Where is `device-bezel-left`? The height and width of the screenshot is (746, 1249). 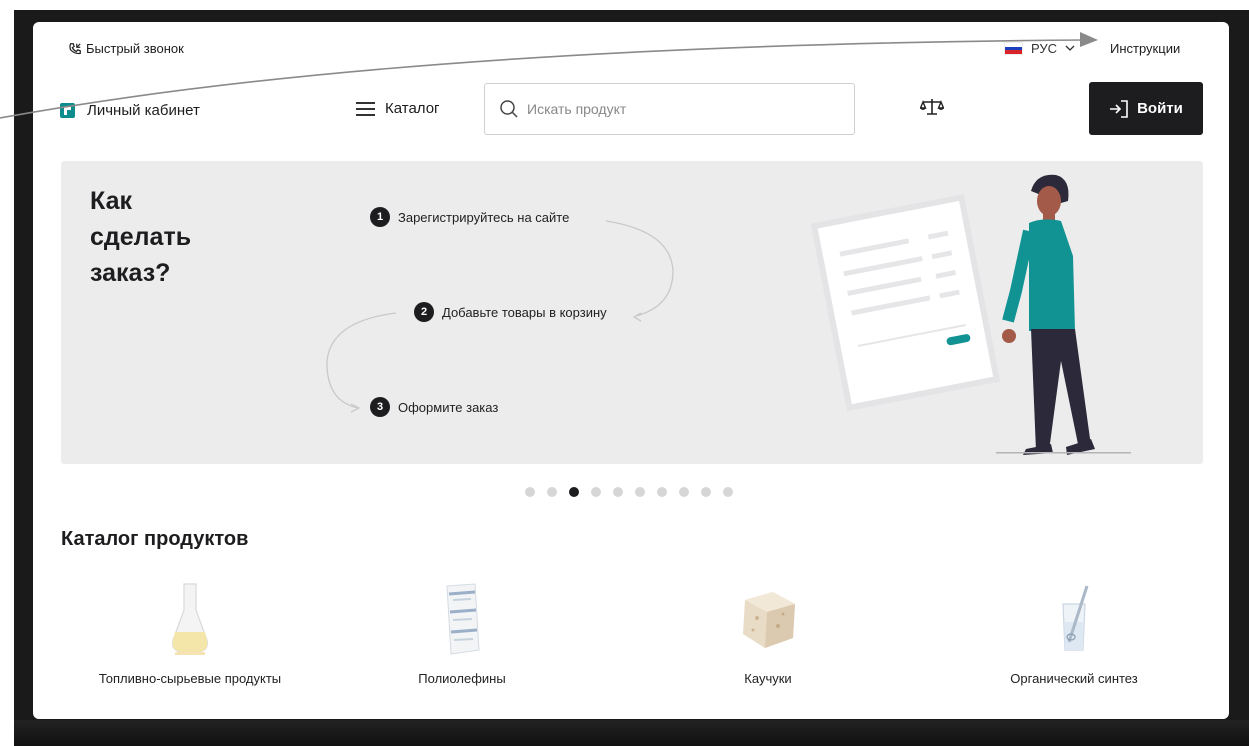
device-bezel-left is located at coordinates (7, 373).